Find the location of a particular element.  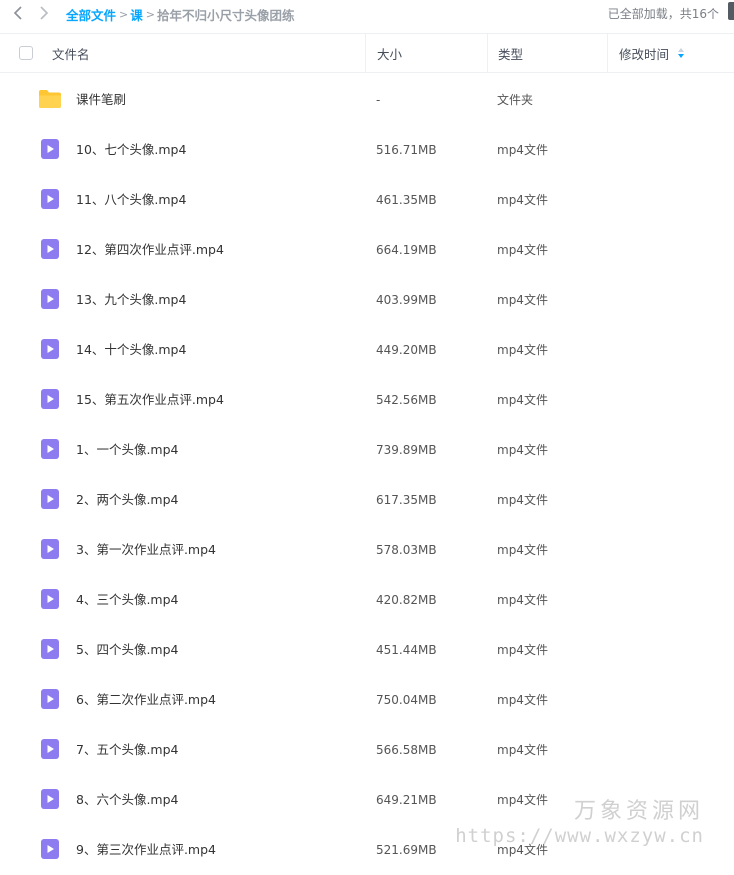

breadcrumb: 全部文件 > 课 > 拾年不归小尺寸头像团练 is located at coordinates (180, 14).